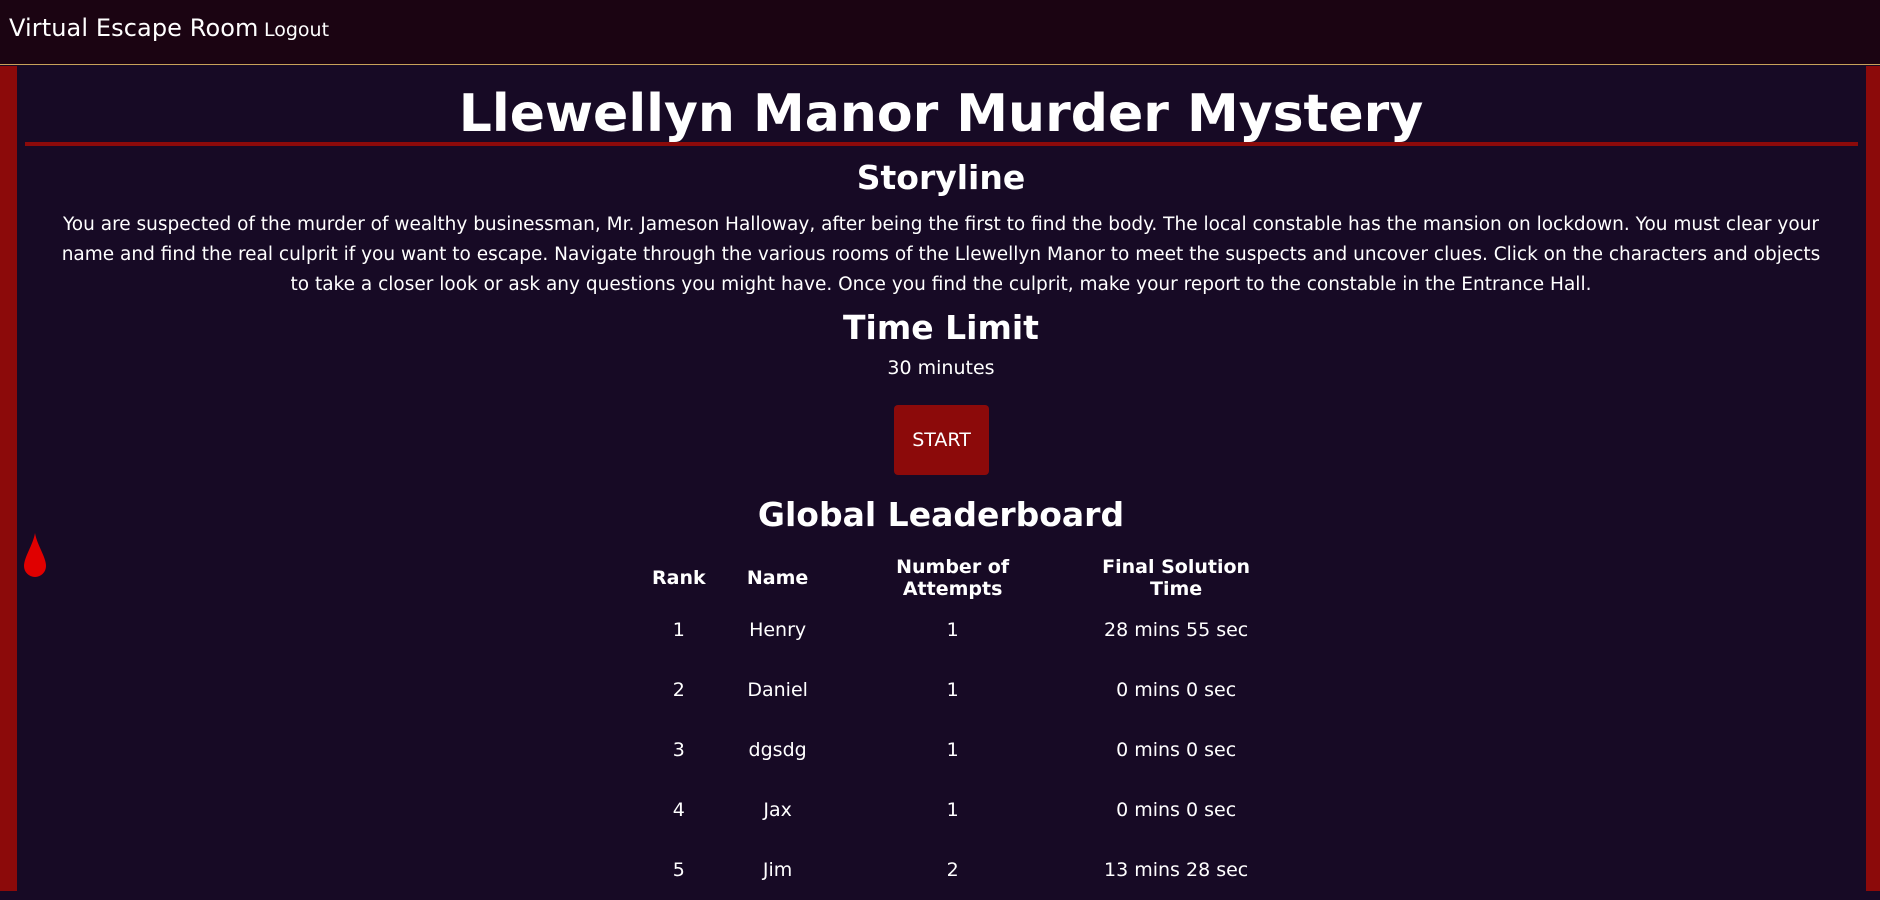 The image size is (1880, 900). Describe the element at coordinates (960, 810) in the screenshot. I see `table-row: 4 Jax 1 0 mins 0 sec` at that location.